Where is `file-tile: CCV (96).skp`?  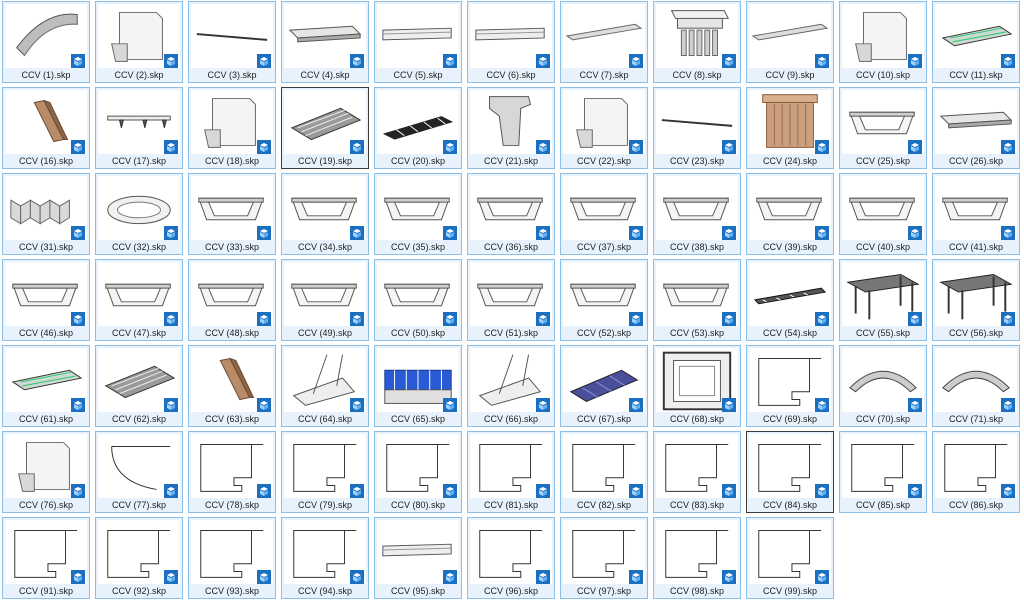 file-tile: CCV (96).skp is located at coordinates (511, 558).